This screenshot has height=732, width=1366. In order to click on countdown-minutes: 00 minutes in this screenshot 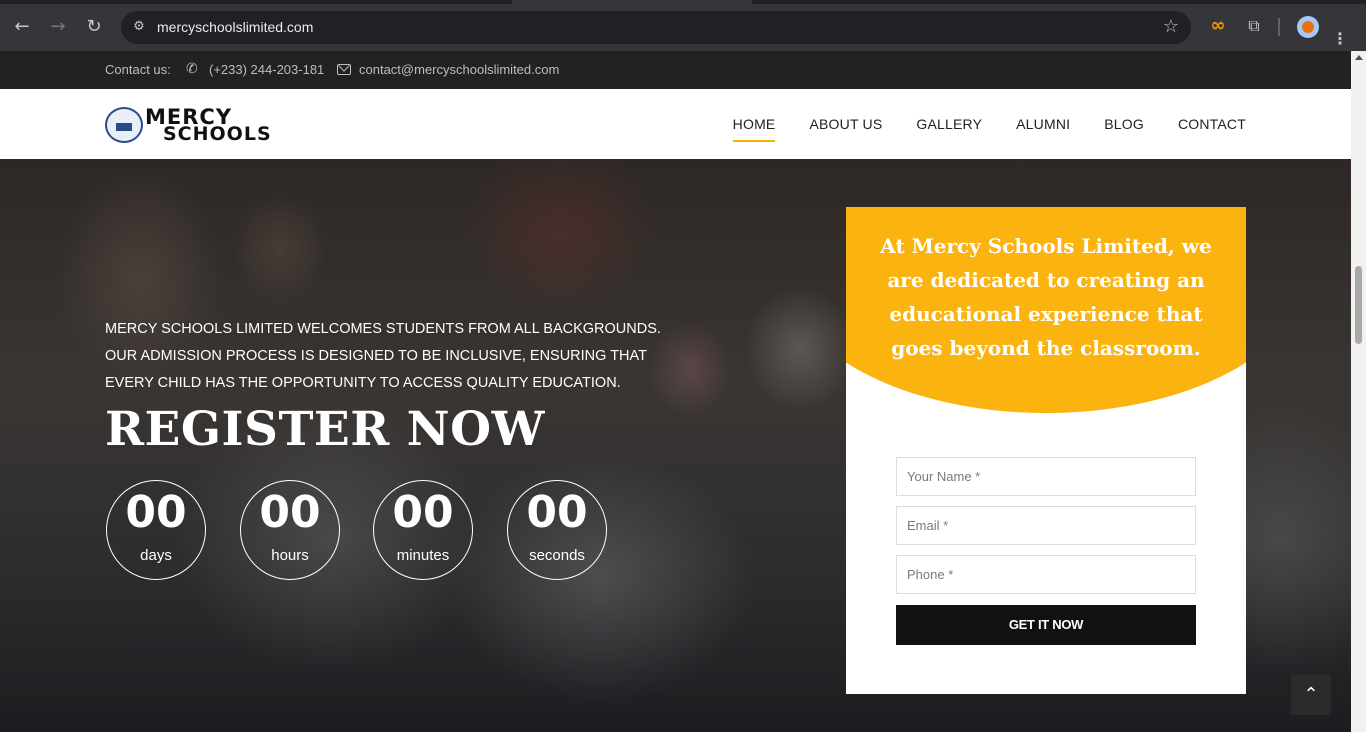, I will do `click(423, 530)`.